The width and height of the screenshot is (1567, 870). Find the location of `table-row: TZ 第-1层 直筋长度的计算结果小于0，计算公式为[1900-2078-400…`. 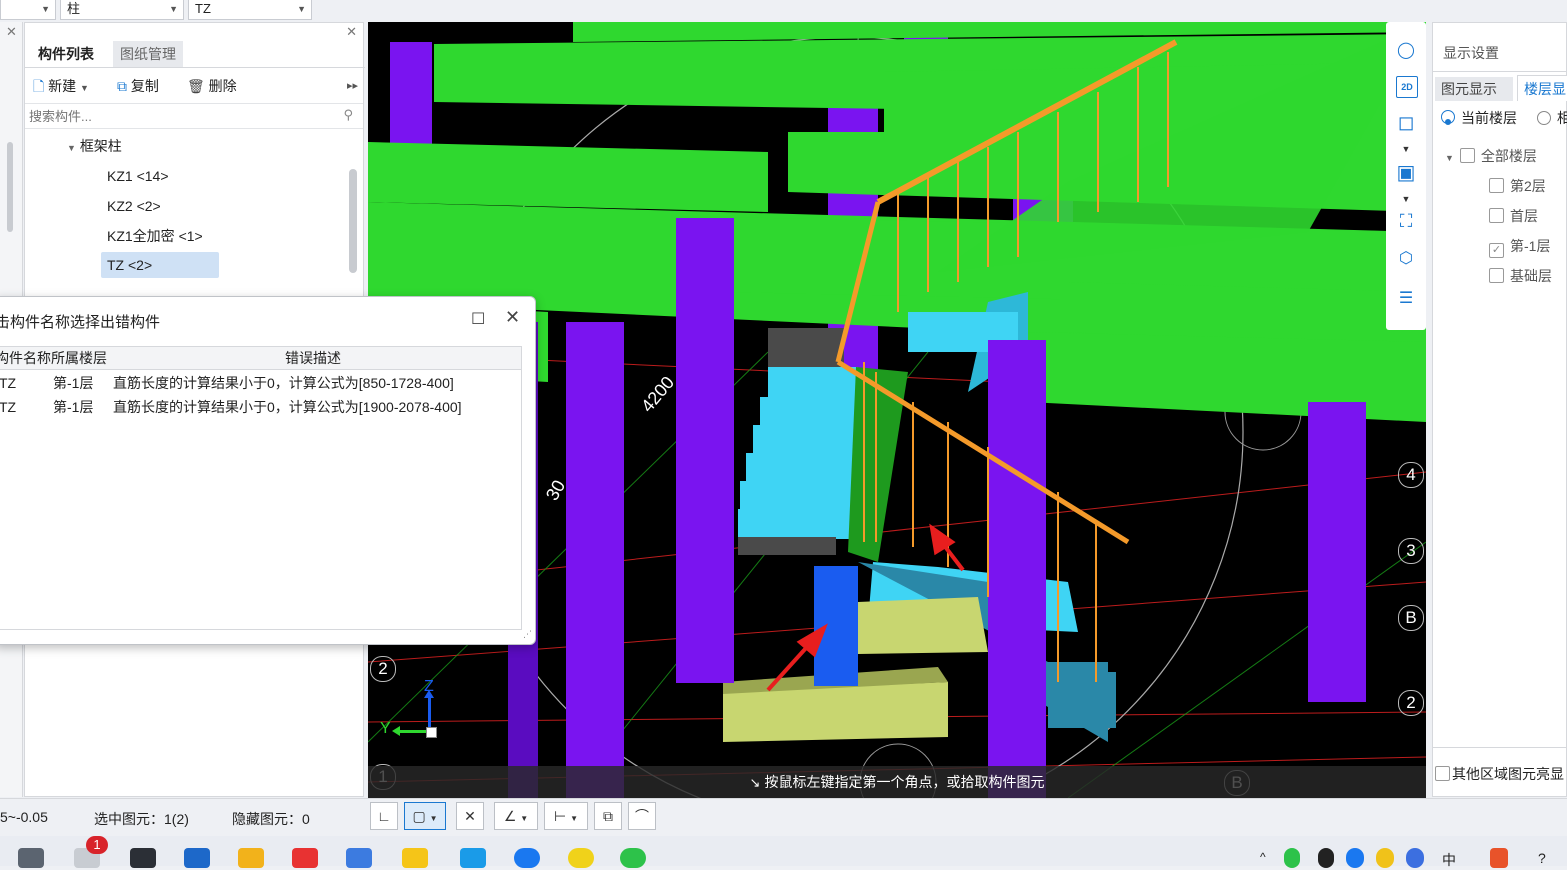

table-row: TZ 第-1层 直筋长度的计算结果小于0，计算公式为[1900-2078-400… is located at coordinates (260, 407).